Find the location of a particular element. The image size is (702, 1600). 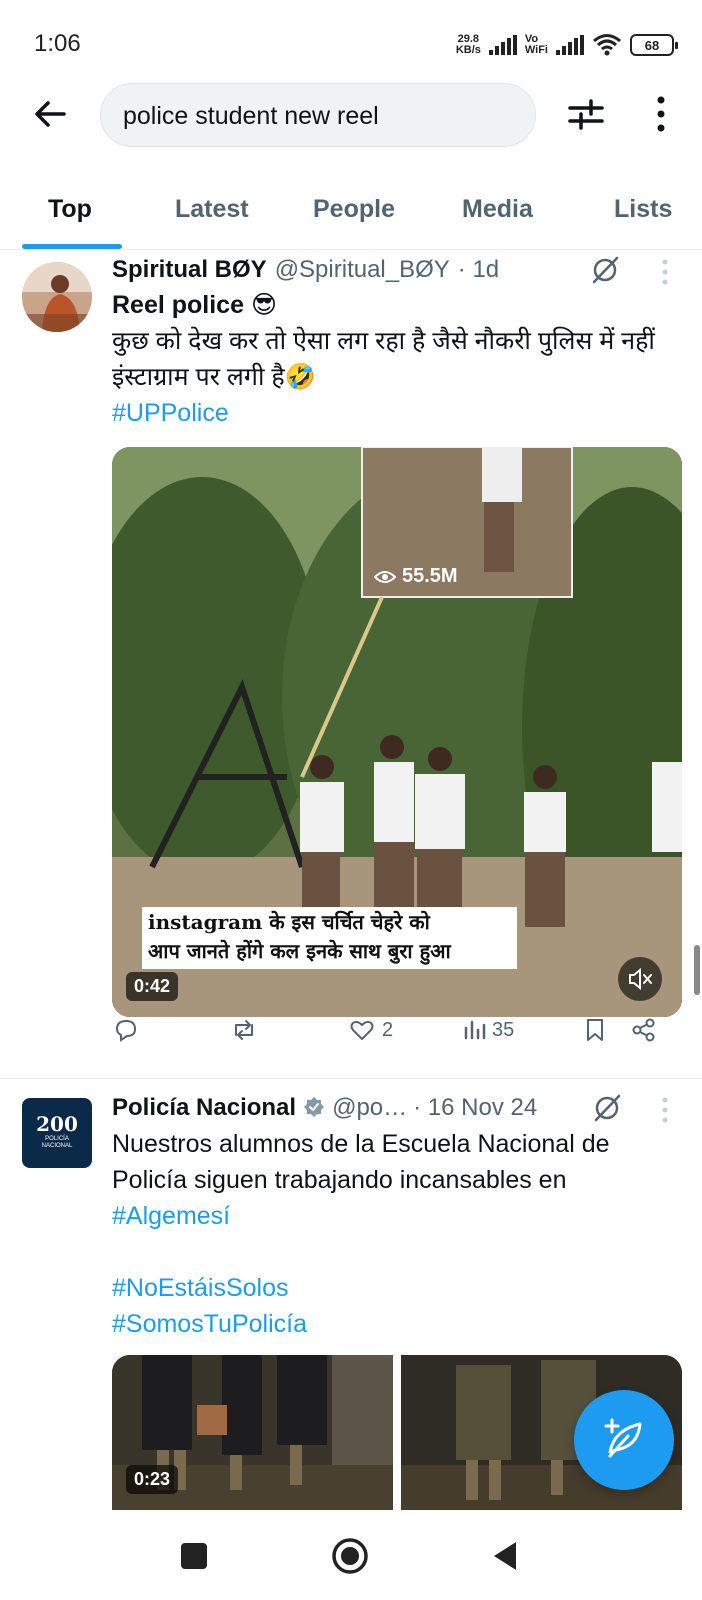

recents-button is located at coordinates (194, 1556).